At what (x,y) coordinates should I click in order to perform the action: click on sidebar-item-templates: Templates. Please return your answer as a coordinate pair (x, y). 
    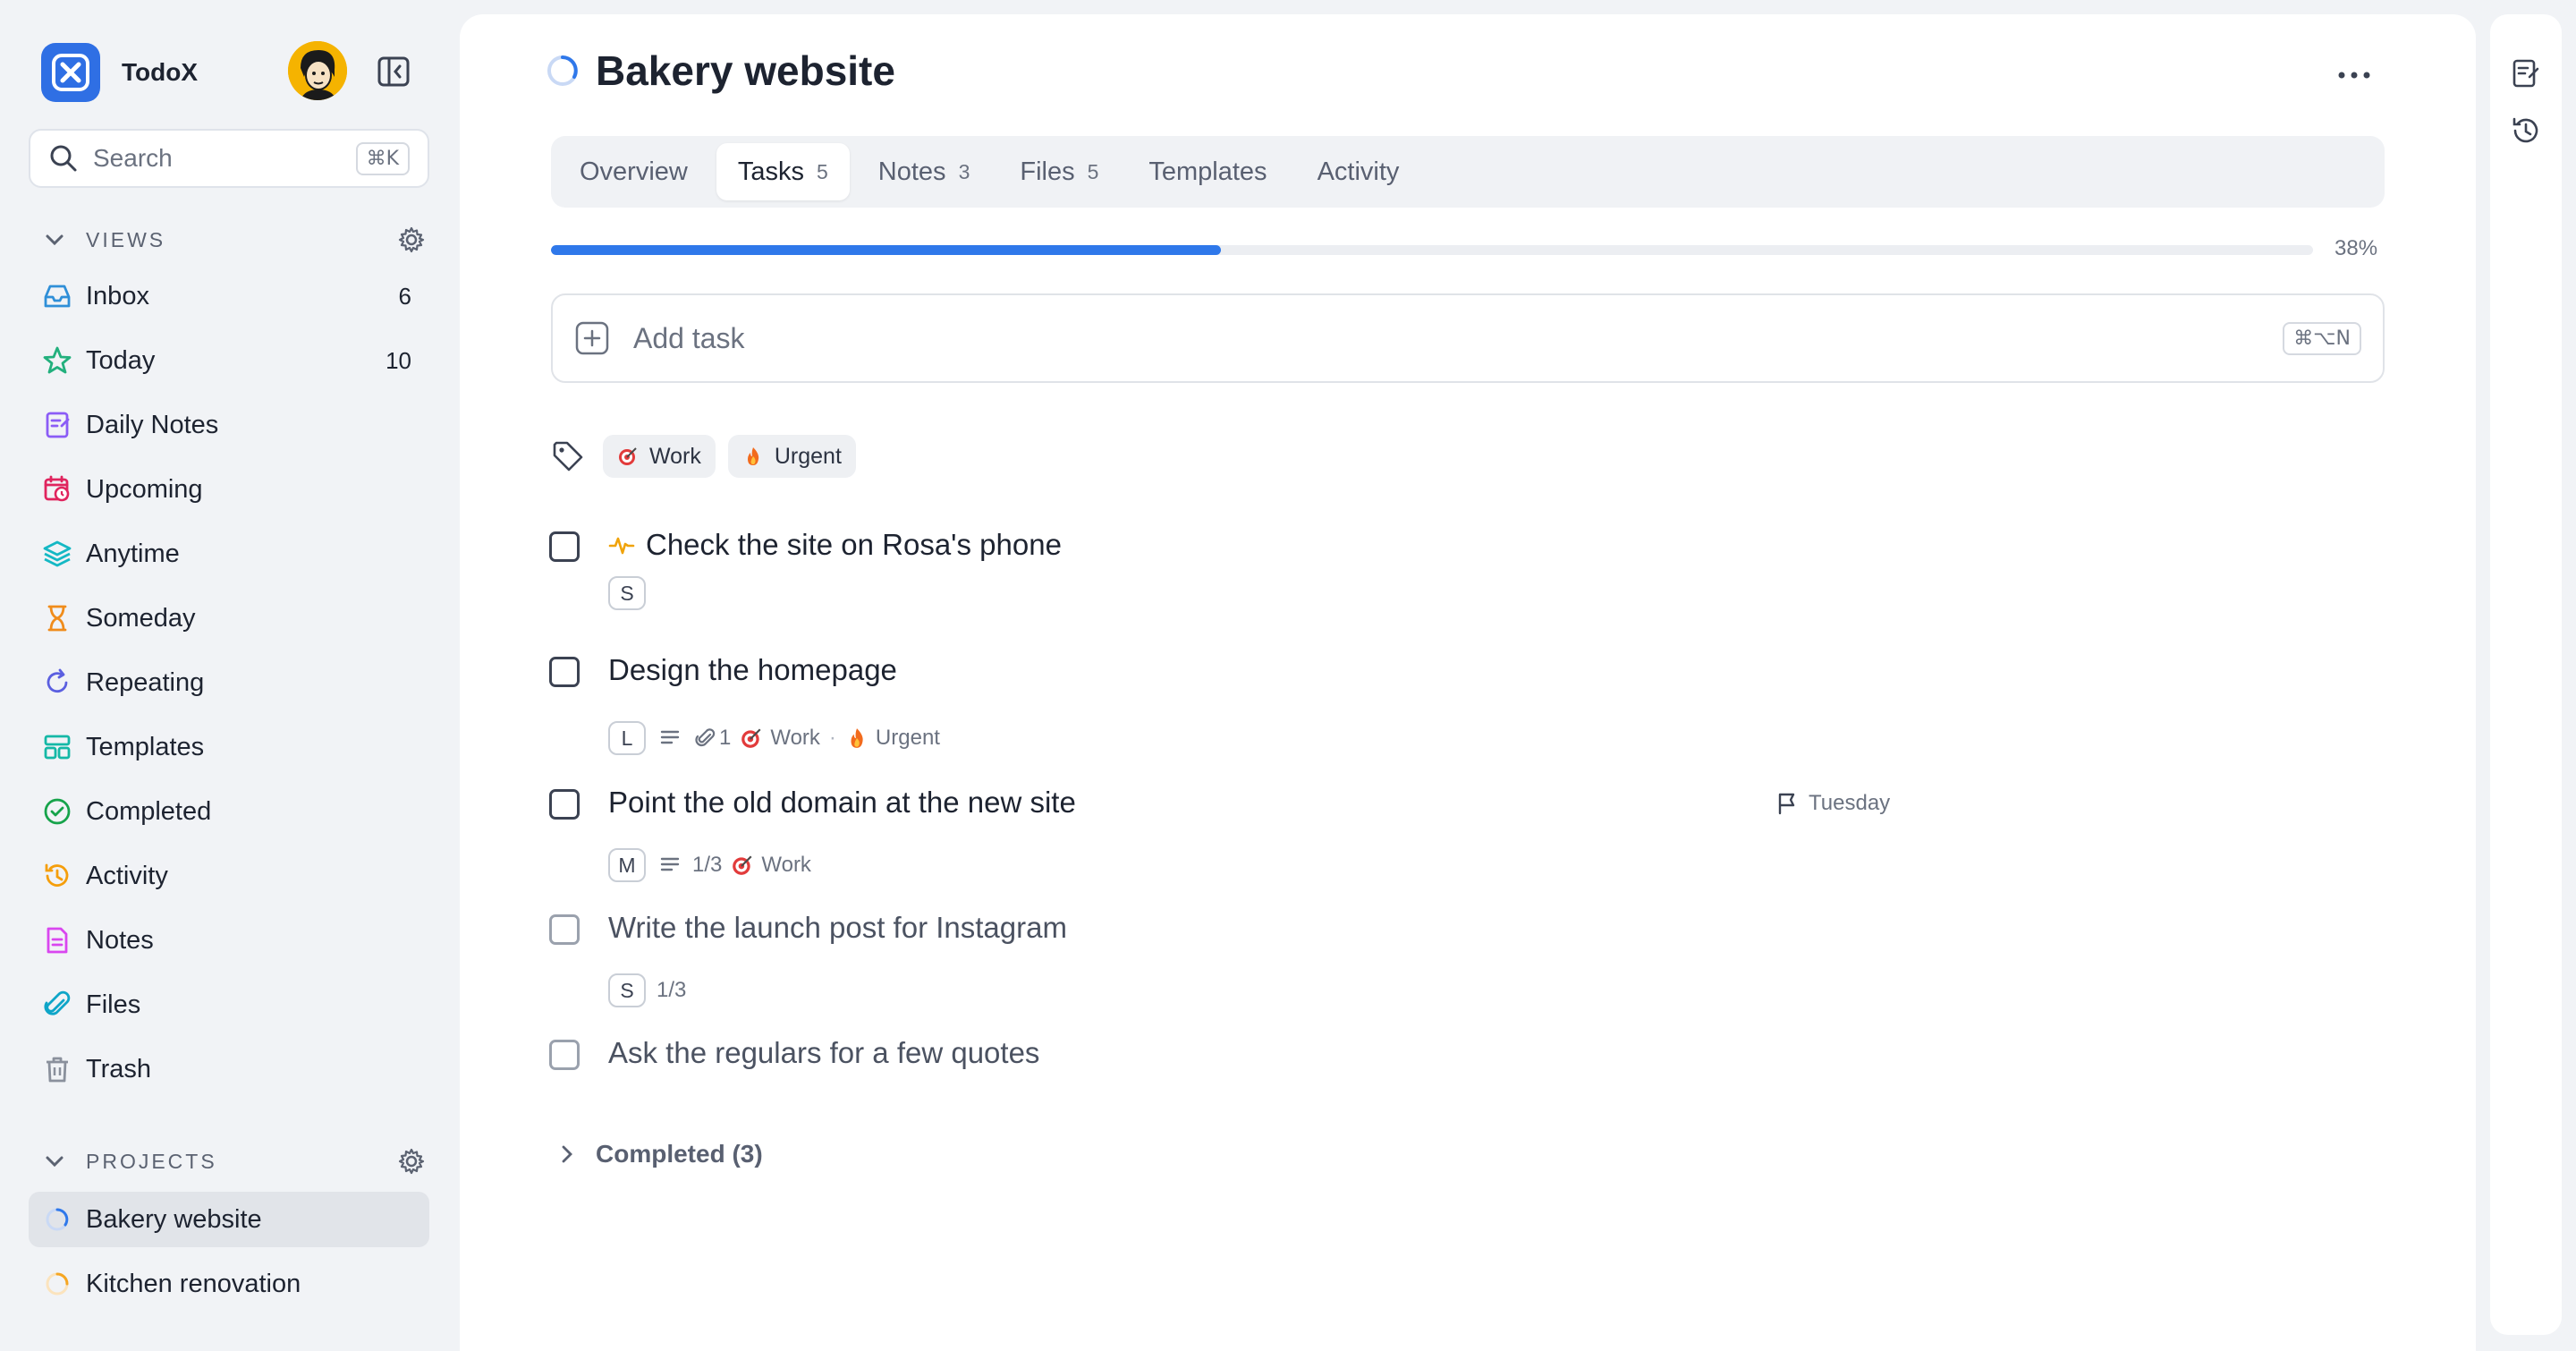
    Looking at the image, I should click on (229, 747).